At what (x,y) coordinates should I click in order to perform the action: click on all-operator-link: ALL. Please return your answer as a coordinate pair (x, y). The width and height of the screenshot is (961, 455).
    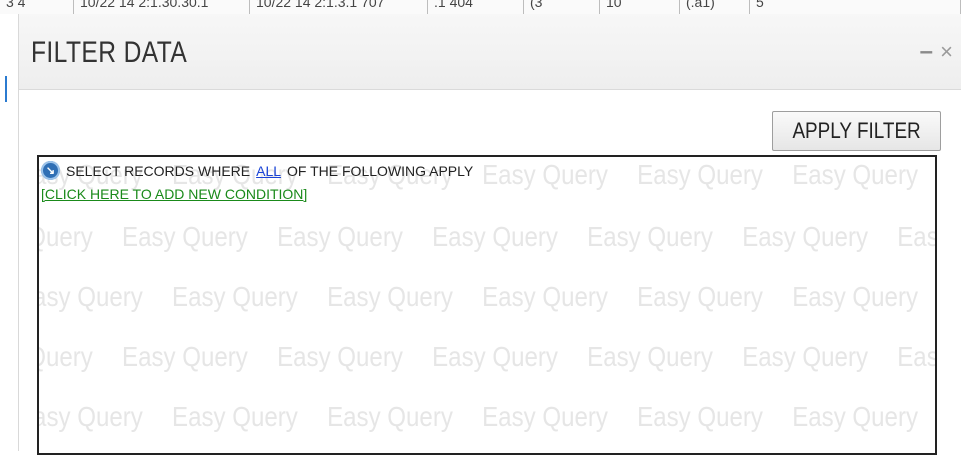
    Looking at the image, I should click on (268, 171).